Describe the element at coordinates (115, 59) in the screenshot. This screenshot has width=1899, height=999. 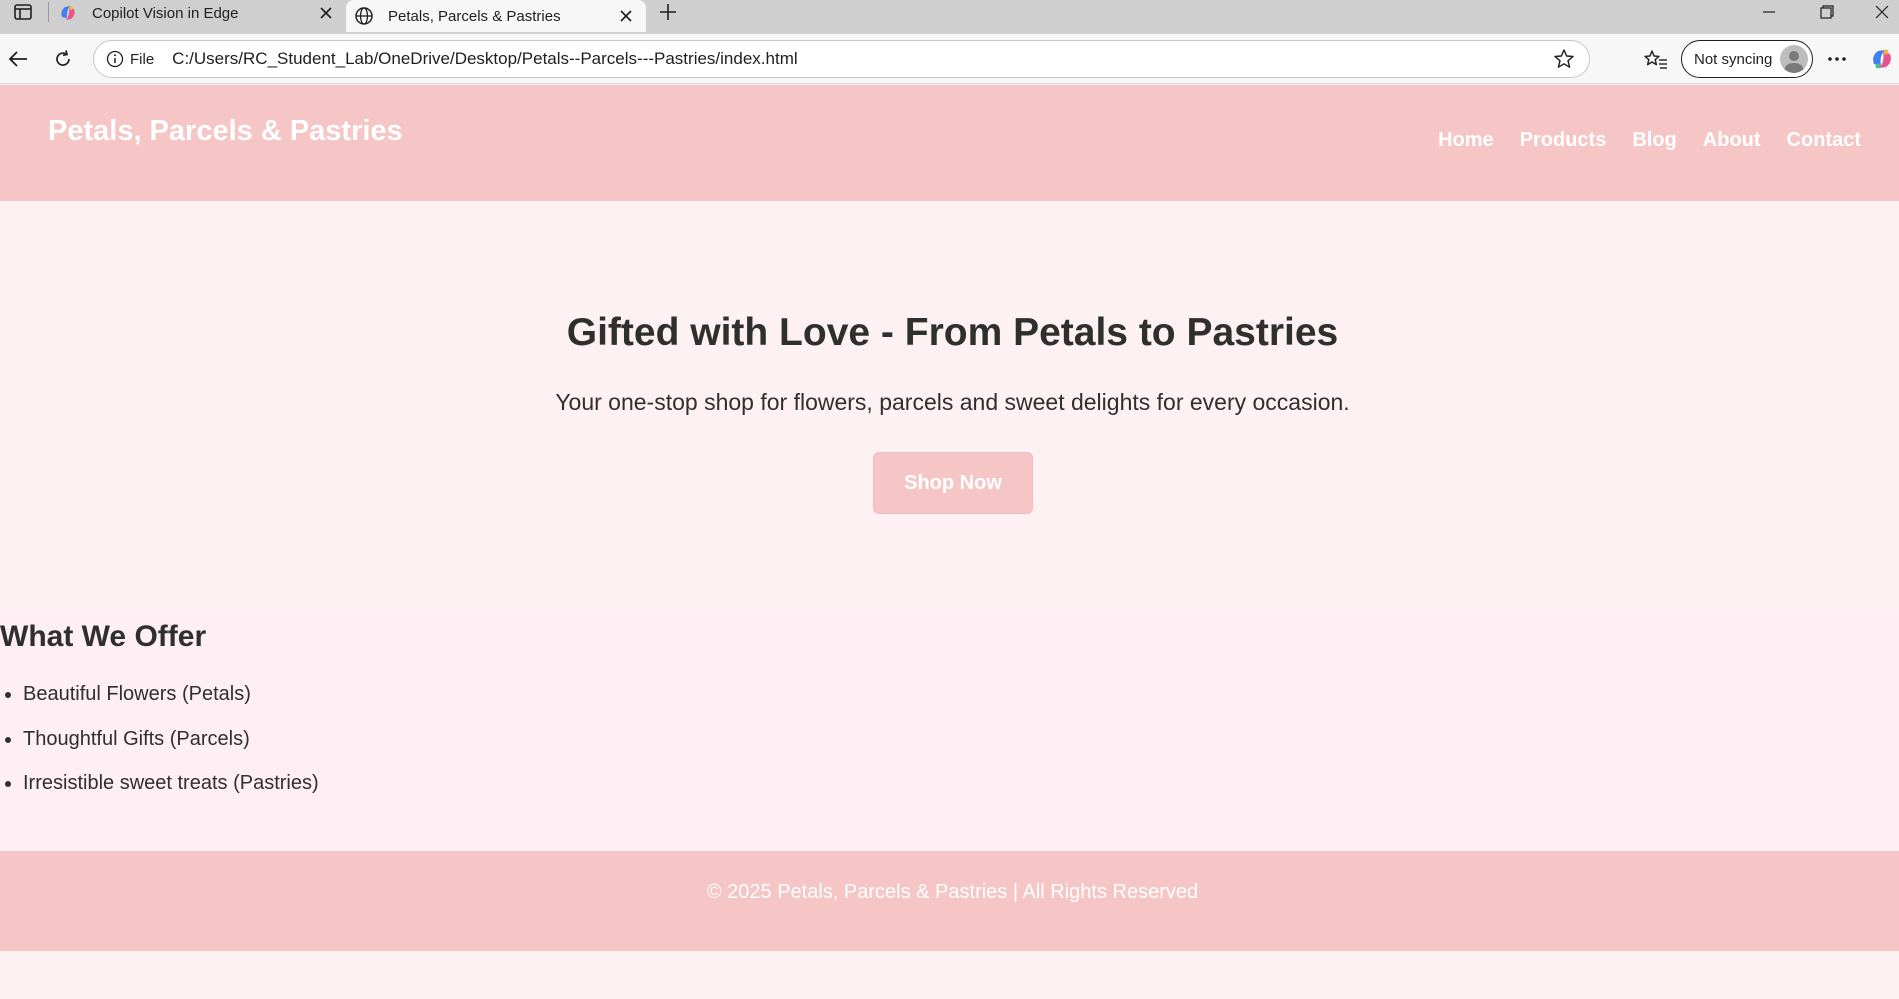
I see `info-icon` at that location.